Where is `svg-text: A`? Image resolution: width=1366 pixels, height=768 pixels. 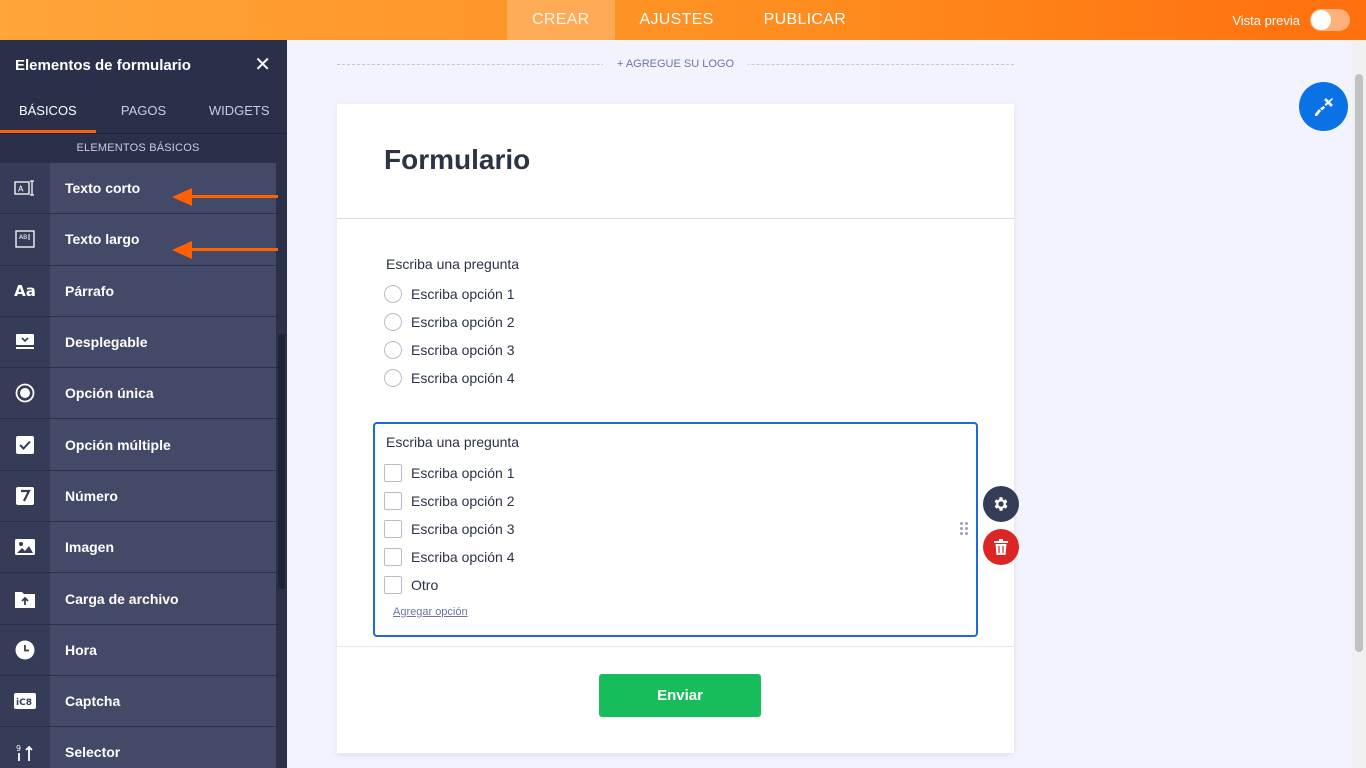 svg-text: A is located at coordinates (21, 189).